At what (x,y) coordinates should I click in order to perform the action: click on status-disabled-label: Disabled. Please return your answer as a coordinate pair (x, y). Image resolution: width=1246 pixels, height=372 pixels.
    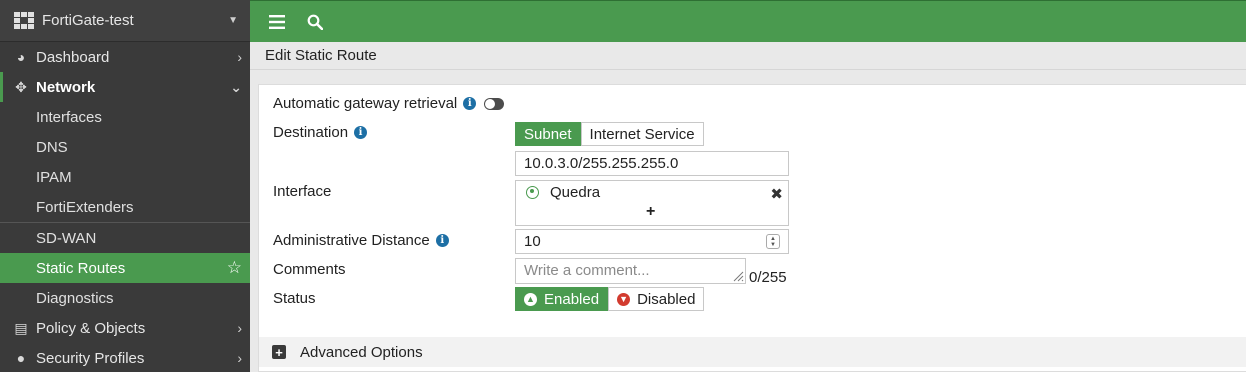
    Looking at the image, I should click on (666, 299).